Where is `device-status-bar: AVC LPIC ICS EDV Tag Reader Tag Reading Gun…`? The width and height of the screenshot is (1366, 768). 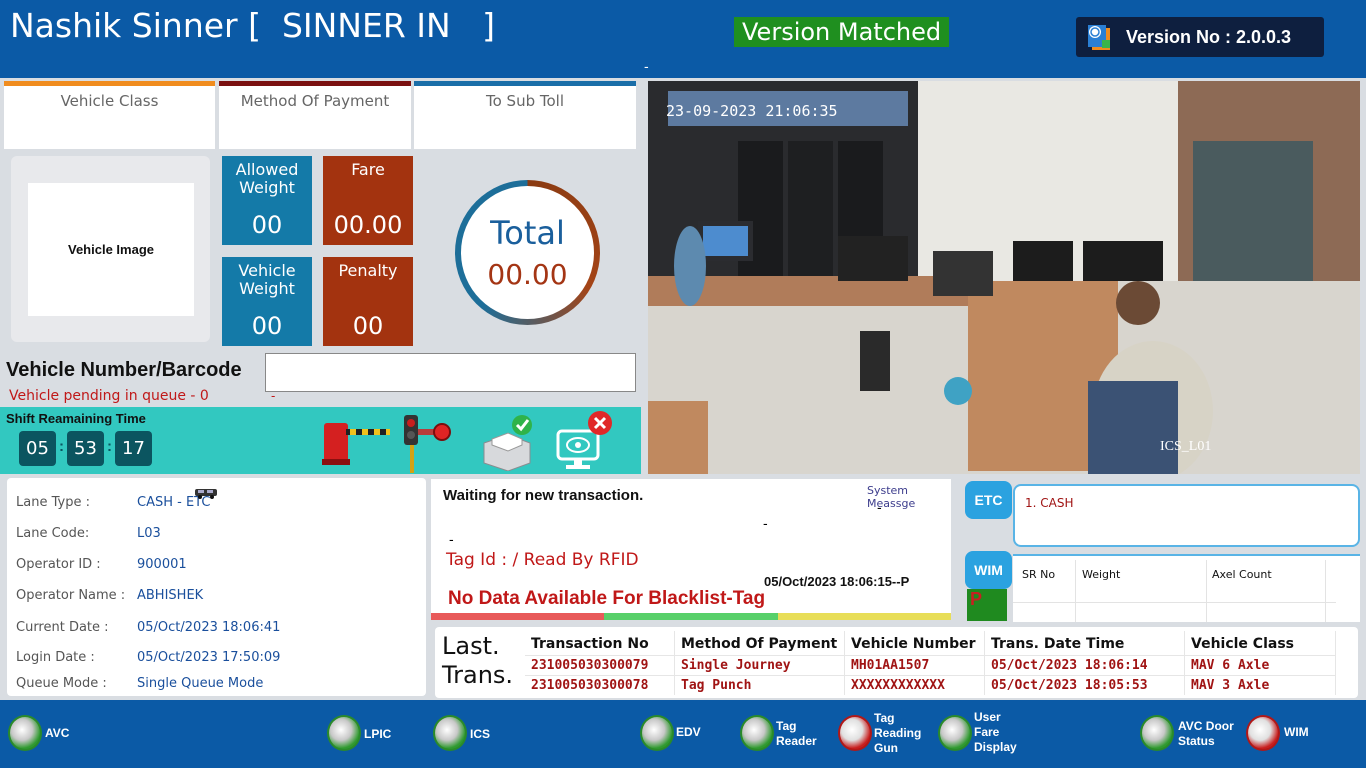 device-status-bar: AVC LPIC ICS EDV Tag Reader Tag Reading Gun… is located at coordinates (683, 734).